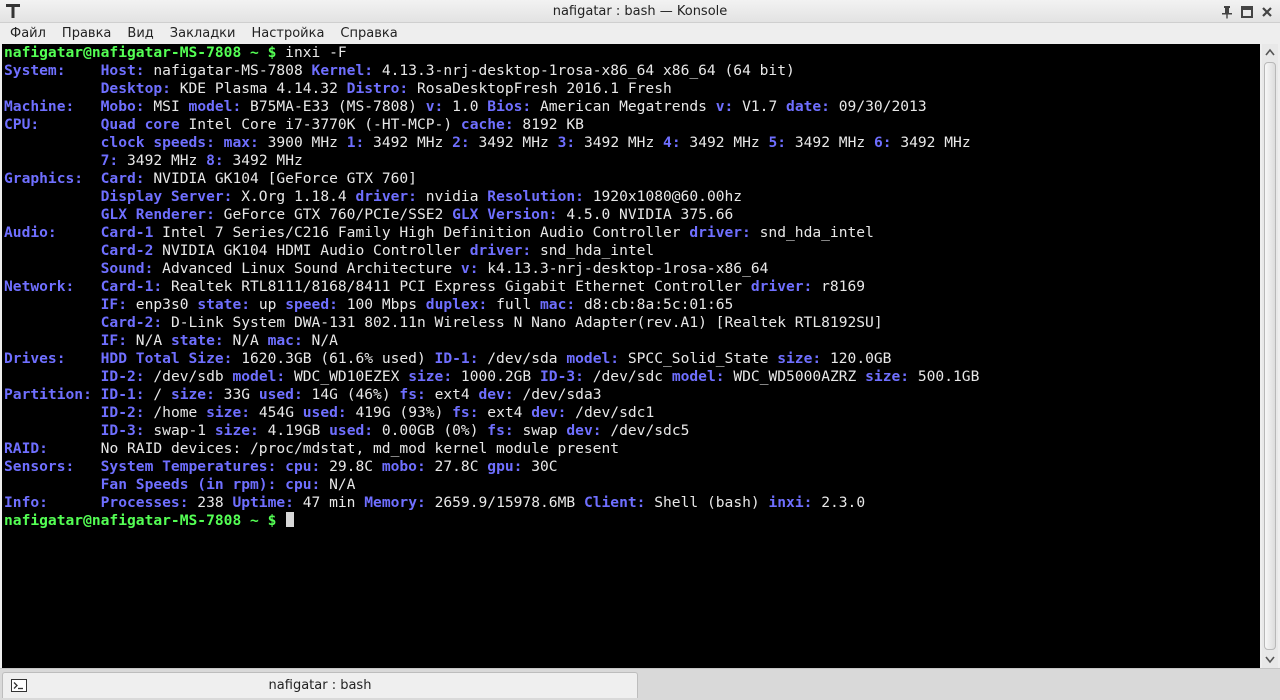 This screenshot has height=700, width=1280. Describe the element at coordinates (856, 358) in the screenshot. I see `field-value: 120.0GB` at that location.